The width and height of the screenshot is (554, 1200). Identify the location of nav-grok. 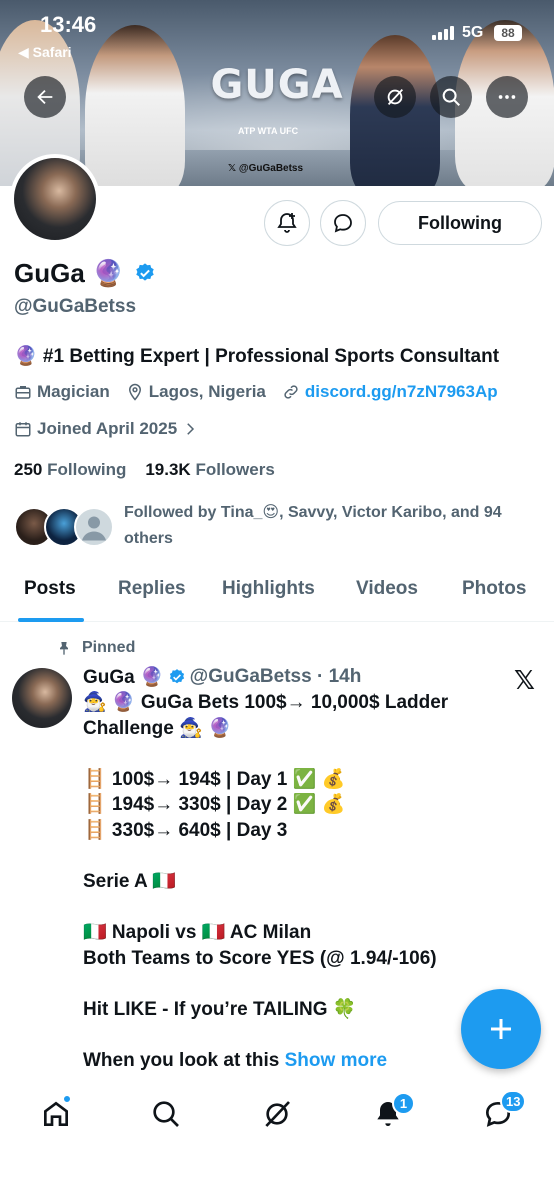
(277, 1114).